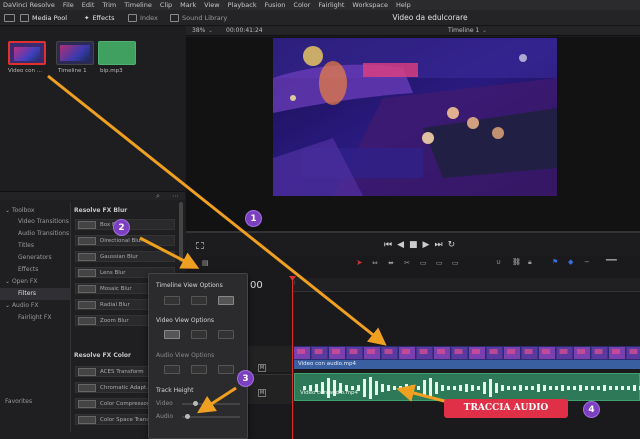  I want to click on menu-fusion: Fusion, so click(275, 5).